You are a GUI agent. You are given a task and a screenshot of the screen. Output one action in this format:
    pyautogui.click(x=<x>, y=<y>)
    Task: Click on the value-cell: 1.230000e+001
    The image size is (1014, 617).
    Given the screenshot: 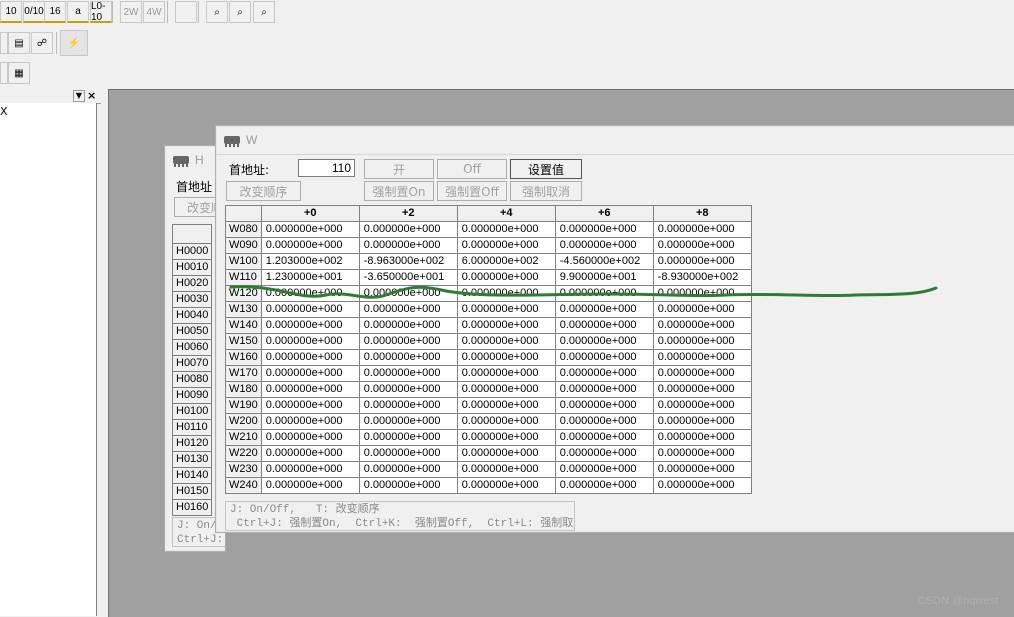 What is the action you would take?
    pyautogui.click(x=310, y=277)
    